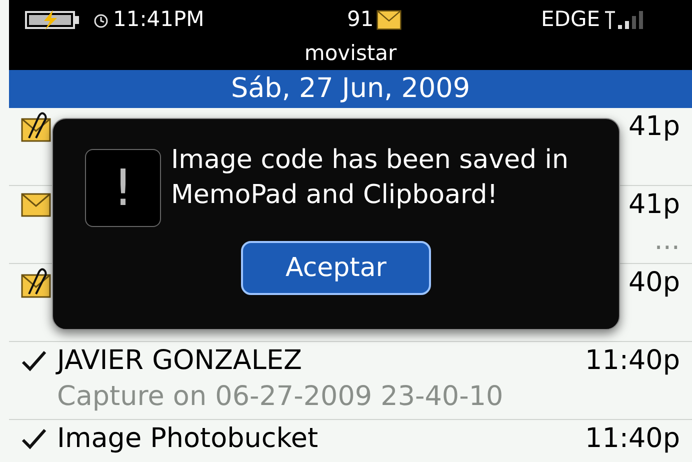  What do you see at coordinates (350, 53) in the screenshot?
I see `carrier-name: movistar` at bounding box center [350, 53].